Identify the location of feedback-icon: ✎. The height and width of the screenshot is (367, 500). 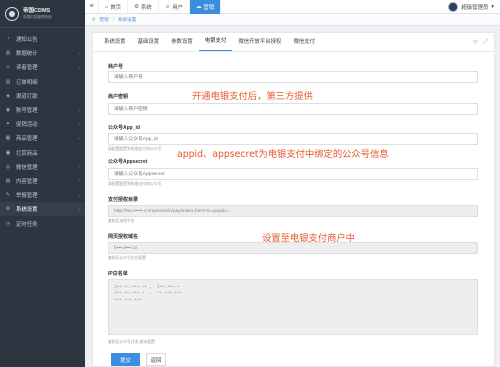
(8, 195).